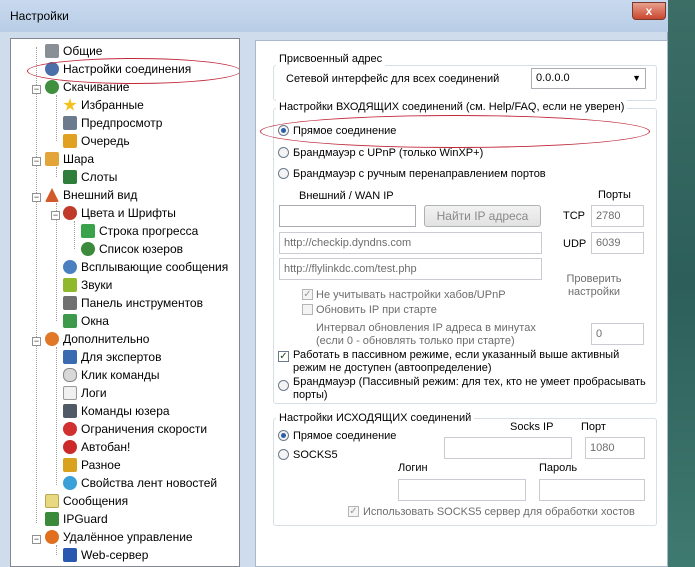 The image size is (695, 567). I want to click on tree-item-logs: Логи, so click(85, 393).